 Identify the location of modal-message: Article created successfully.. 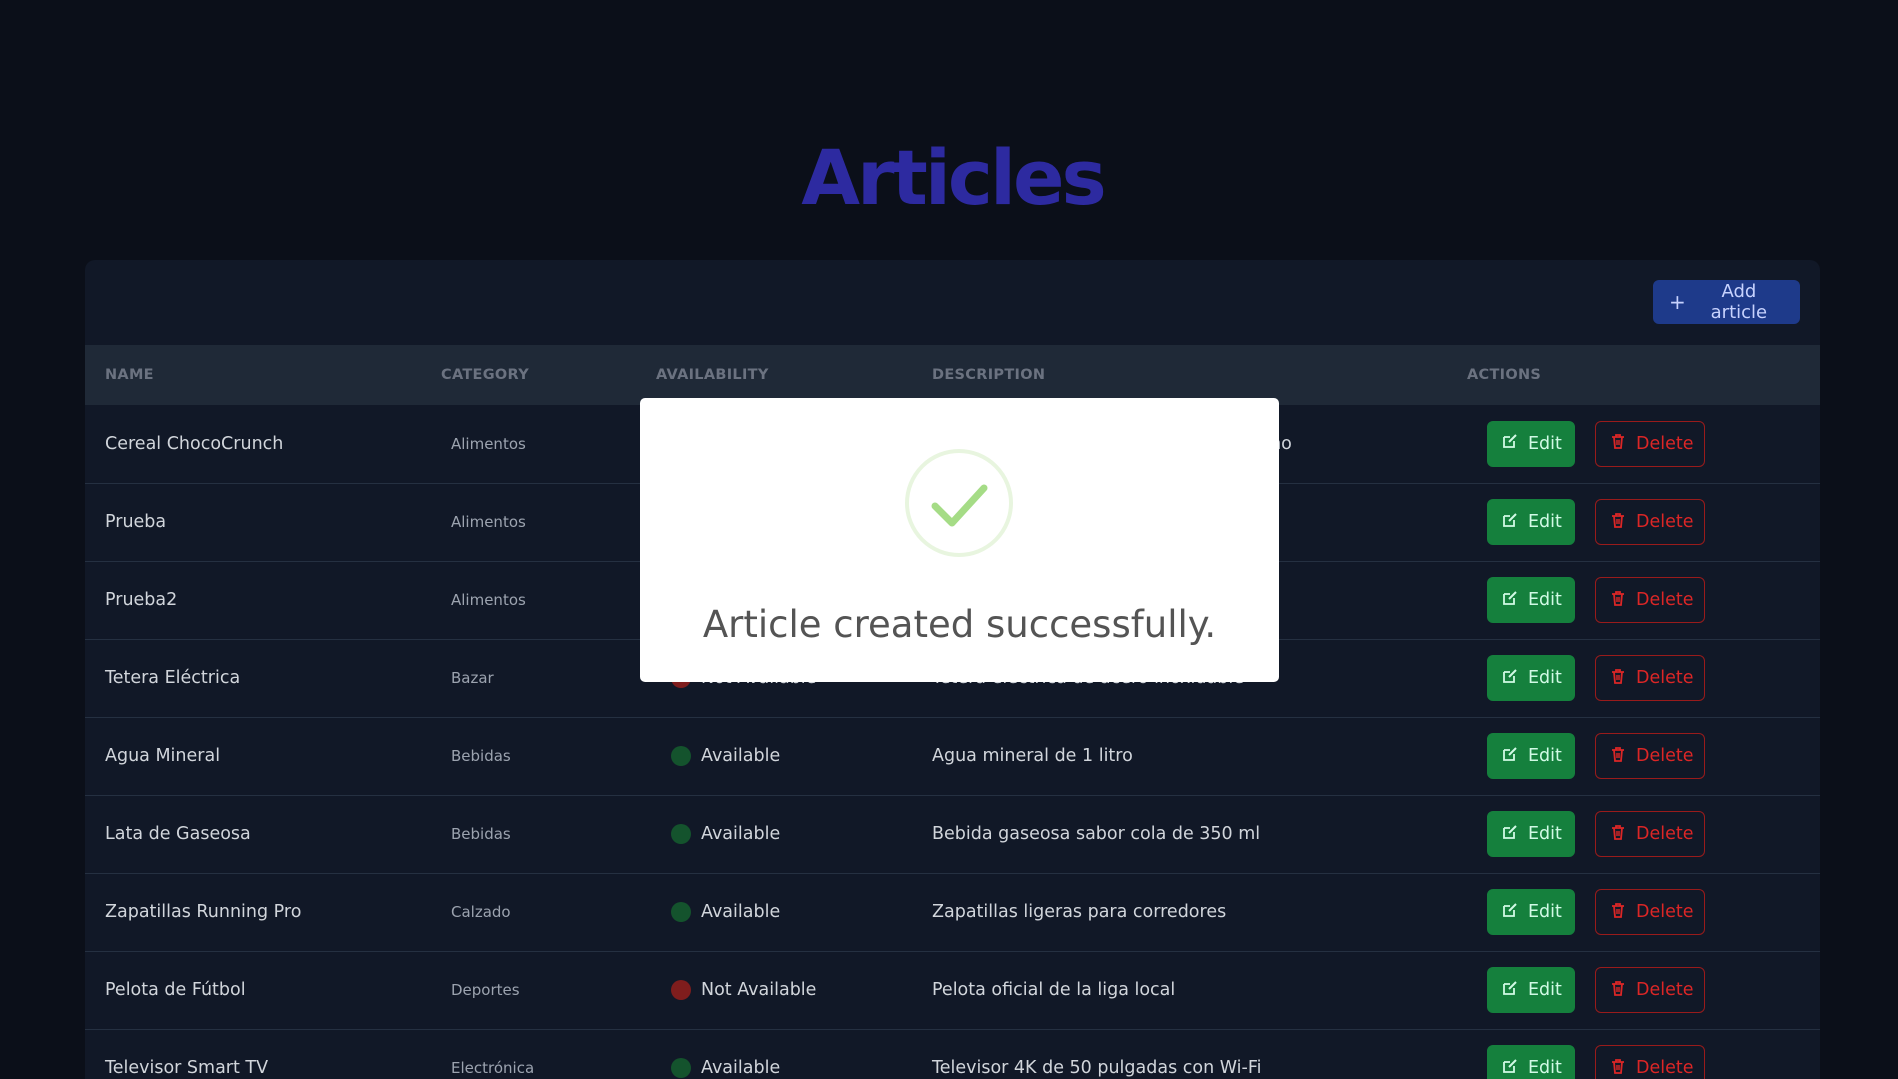
(959, 624).